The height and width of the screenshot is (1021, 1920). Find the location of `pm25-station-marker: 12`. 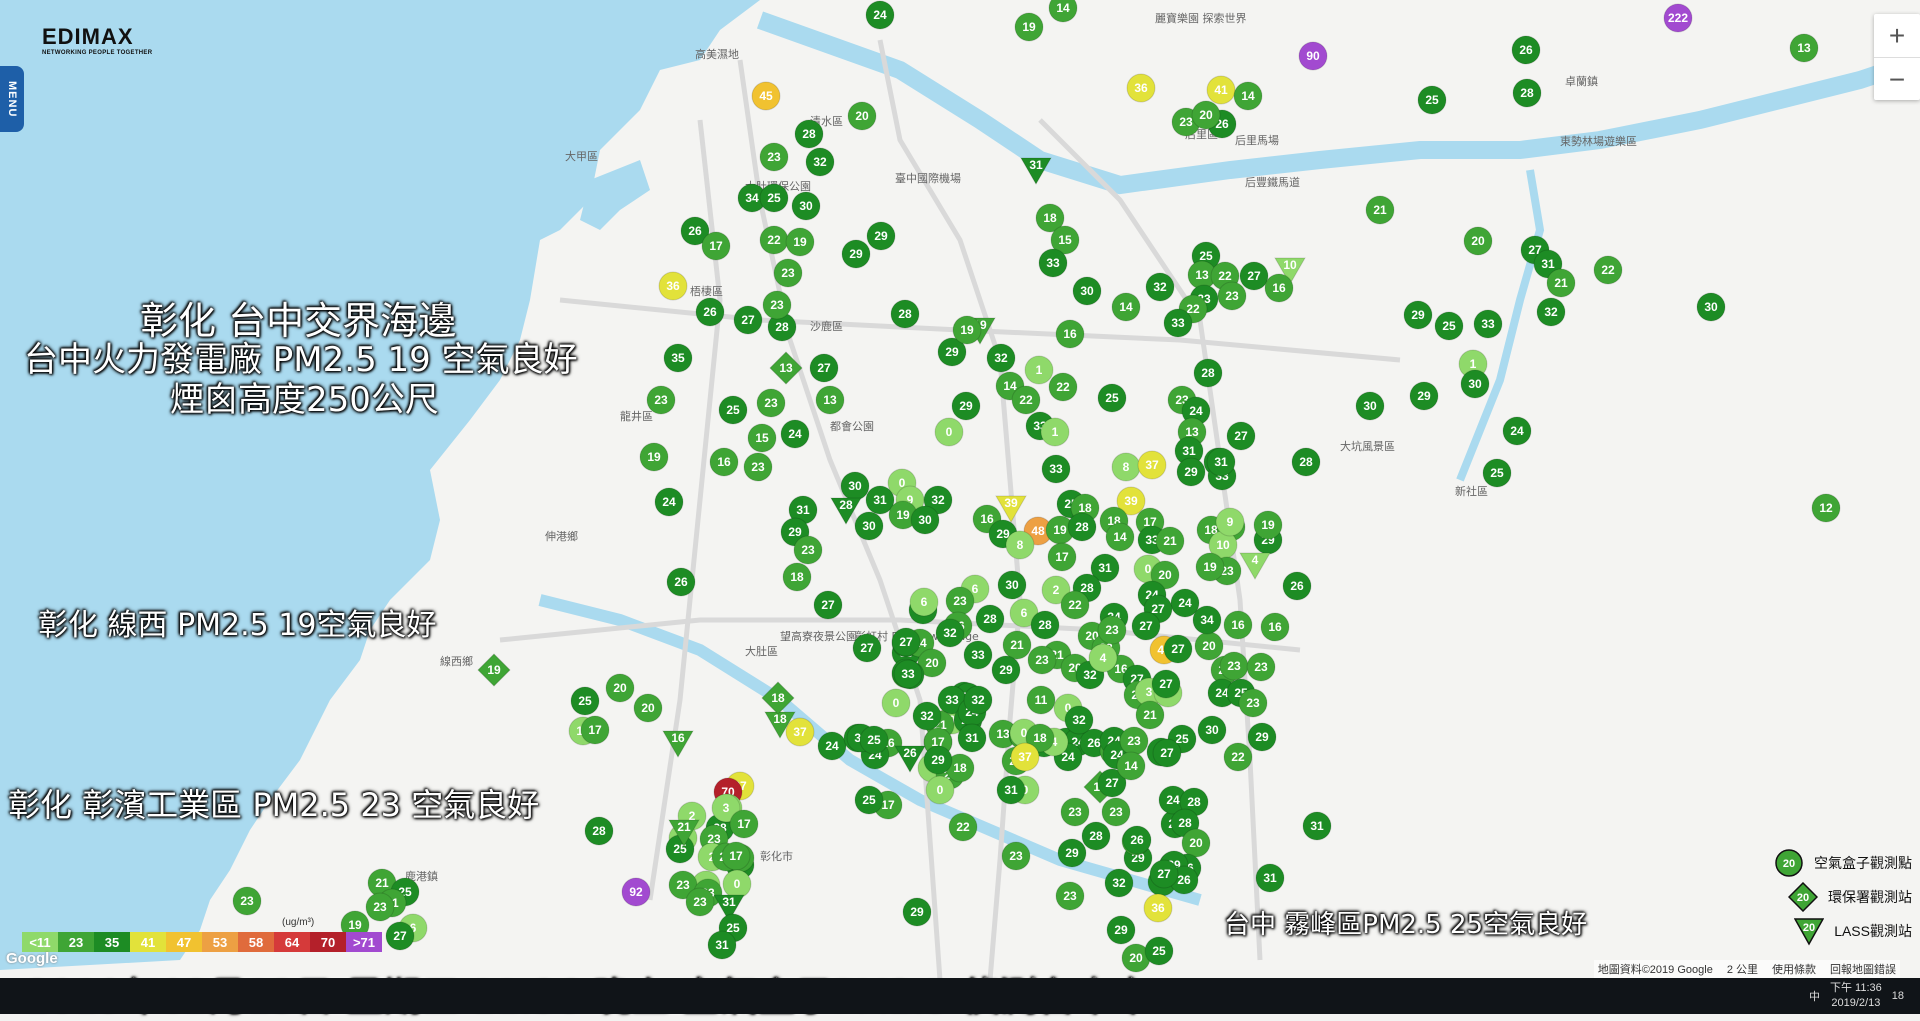

pm25-station-marker: 12 is located at coordinates (1826, 508).